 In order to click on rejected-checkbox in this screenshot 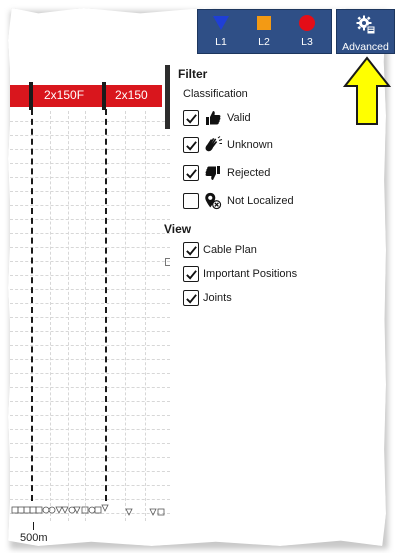, I will do `click(191, 173)`.